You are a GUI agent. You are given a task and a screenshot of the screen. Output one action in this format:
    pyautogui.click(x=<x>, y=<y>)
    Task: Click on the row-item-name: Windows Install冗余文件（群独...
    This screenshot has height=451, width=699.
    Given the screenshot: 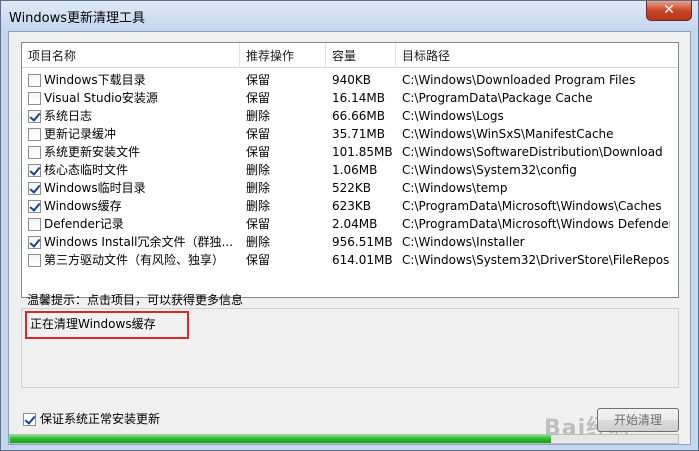 What is the action you would take?
    pyautogui.click(x=138, y=242)
    